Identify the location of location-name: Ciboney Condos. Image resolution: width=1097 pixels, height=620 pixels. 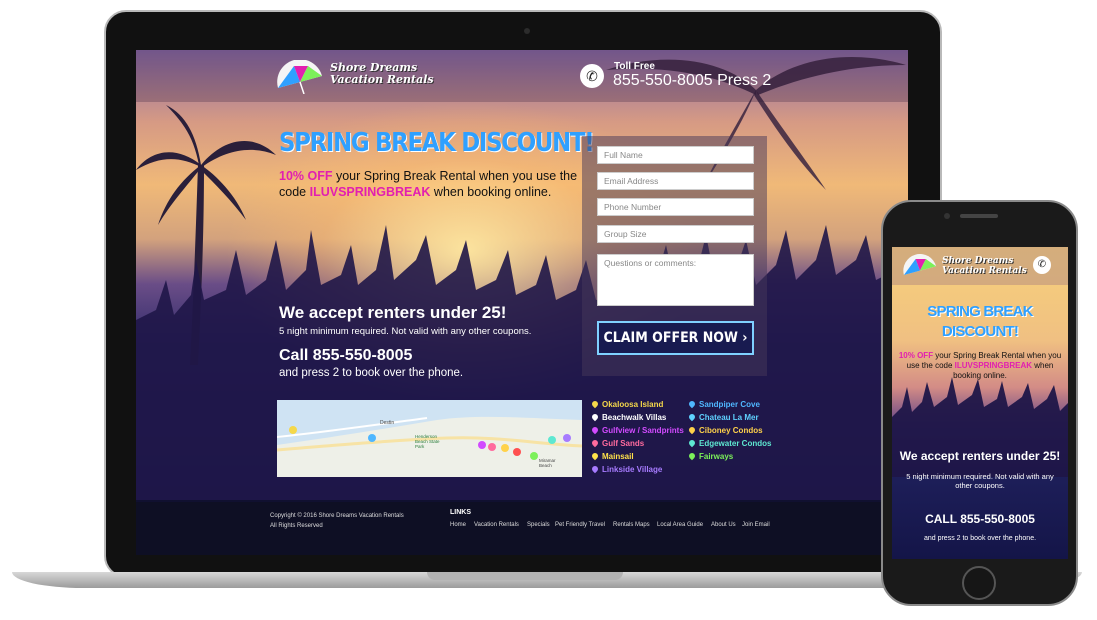
(731, 430).